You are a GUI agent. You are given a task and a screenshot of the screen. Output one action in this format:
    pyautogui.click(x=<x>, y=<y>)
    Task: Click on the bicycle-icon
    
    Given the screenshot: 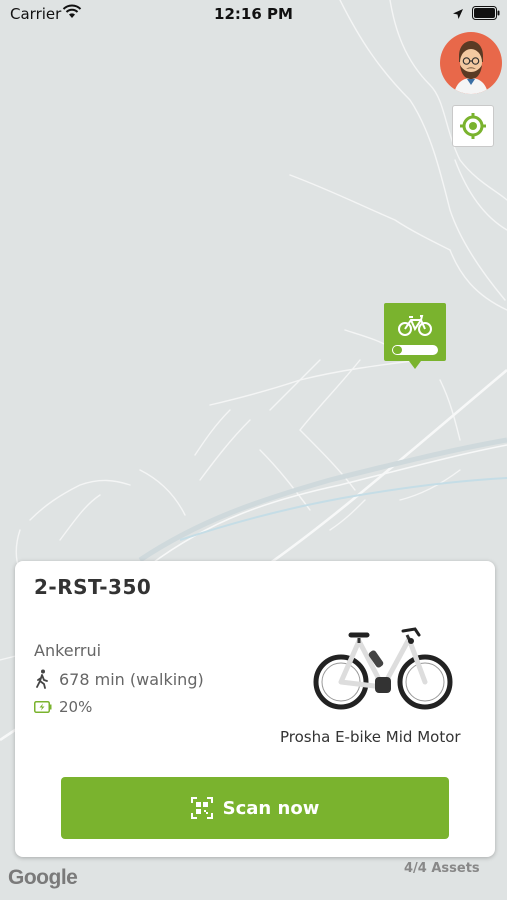 What is the action you would take?
    pyautogui.click(x=415, y=325)
    